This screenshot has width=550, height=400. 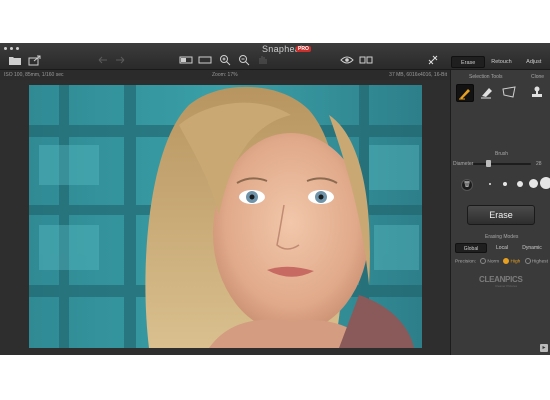 I want to click on mode-local: Local, so click(x=502, y=248).